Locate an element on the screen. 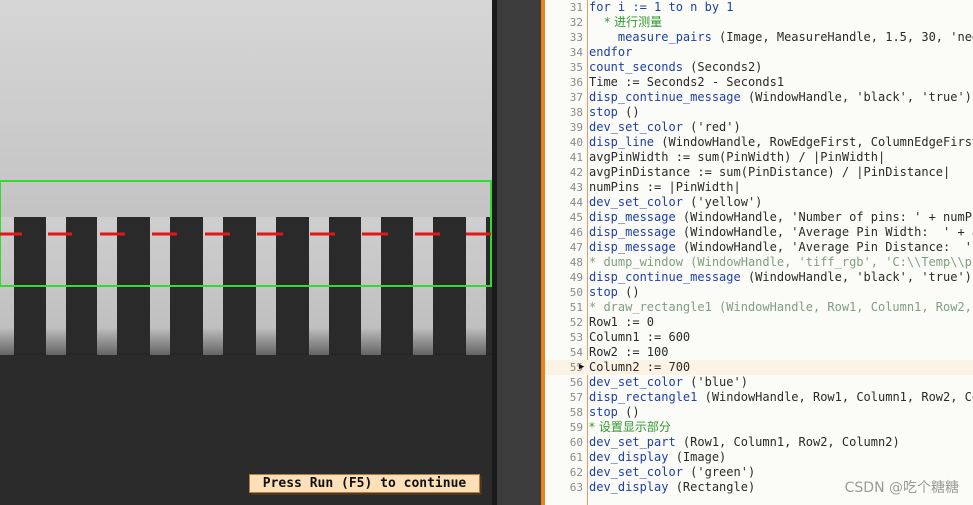 This screenshot has width=973, height=505. line-number: 51 is located at coordinates (576, 307).